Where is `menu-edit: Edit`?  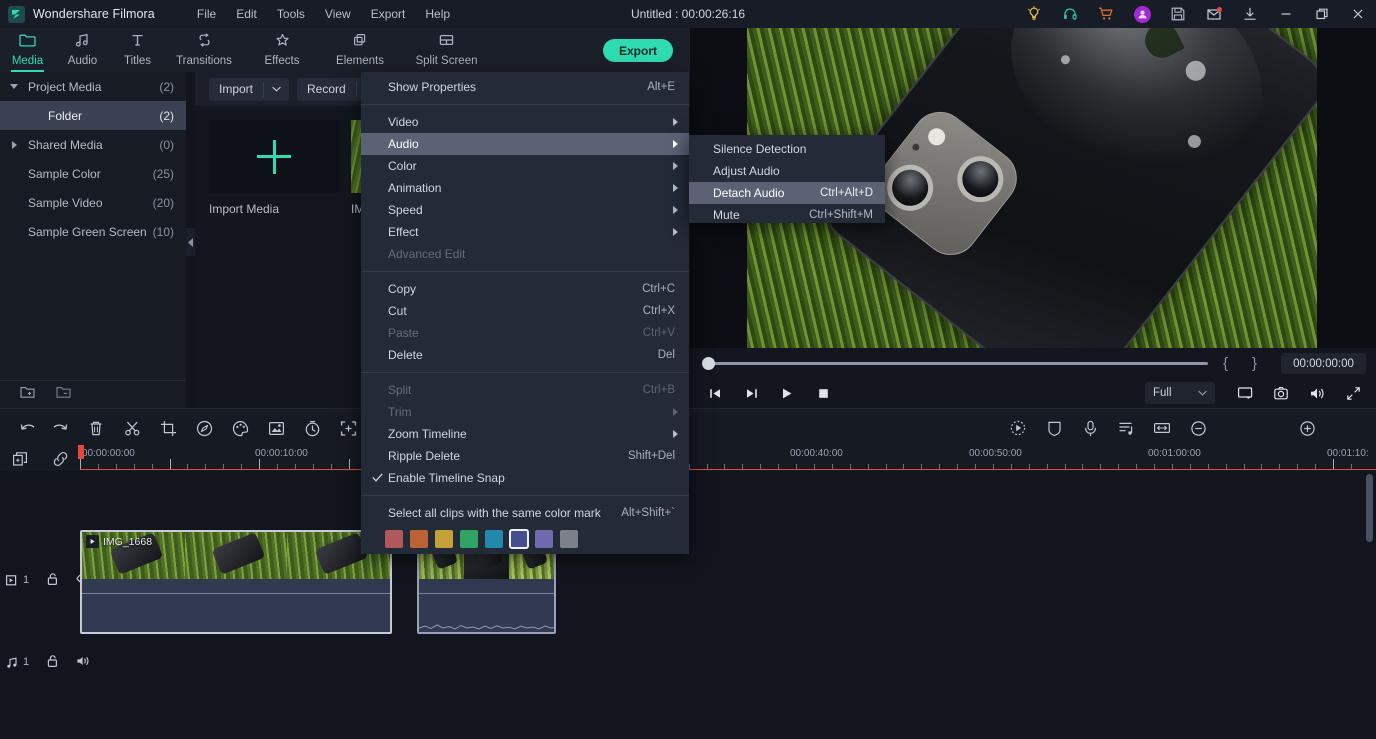 menu-edit: Edit is located at coordinates (246, 14).